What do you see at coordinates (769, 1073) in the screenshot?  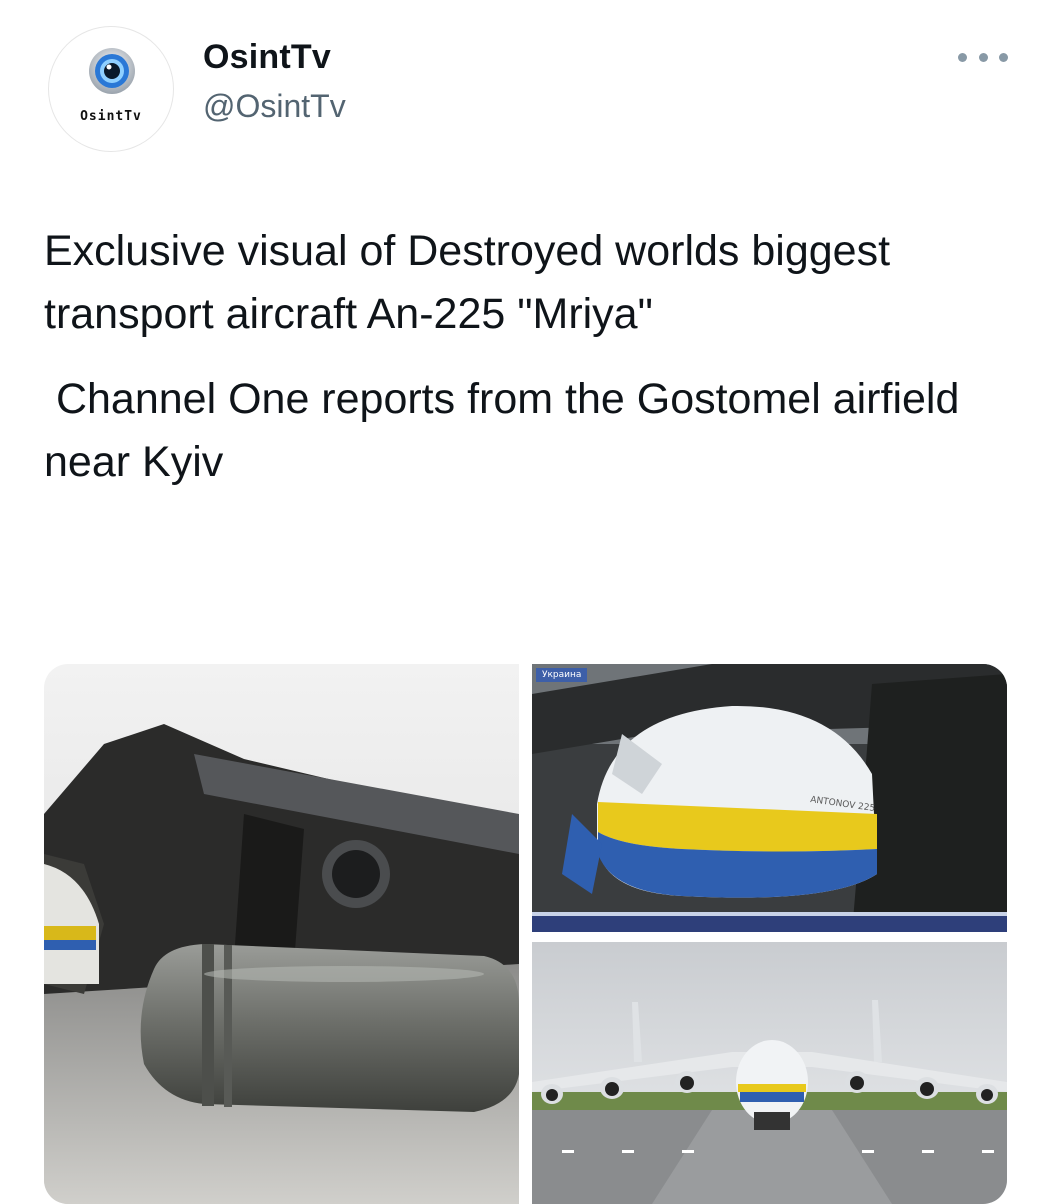 I see `media-photo-intact-aircraft` at bounding box center [769, 1073].